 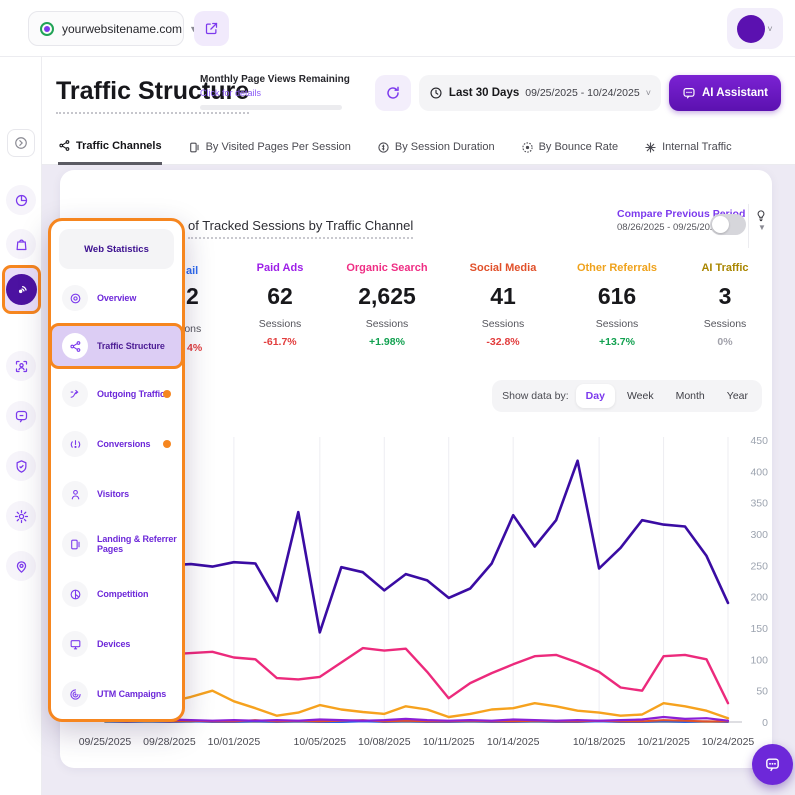 I want to click on profile-menu: ˅, so click(x=755, y=28).